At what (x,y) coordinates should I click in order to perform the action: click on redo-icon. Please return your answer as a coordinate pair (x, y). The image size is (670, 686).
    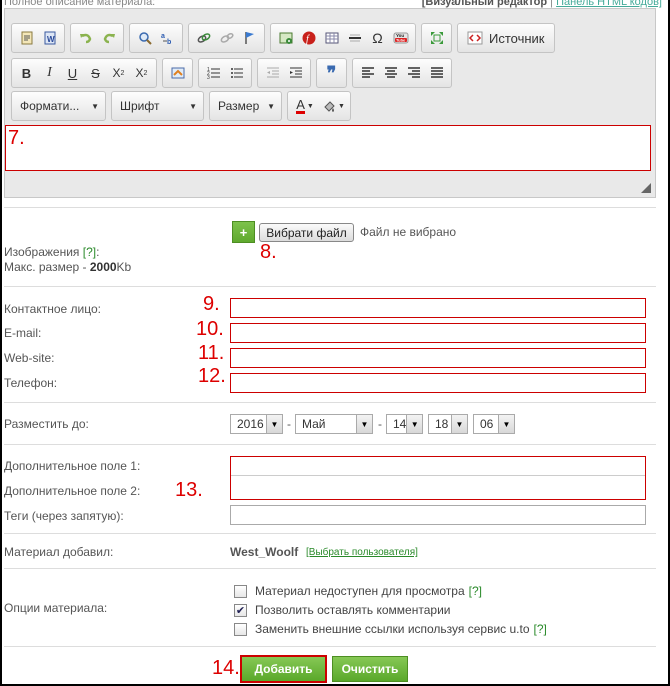
    Looking at the image, I should click on (108, 38).